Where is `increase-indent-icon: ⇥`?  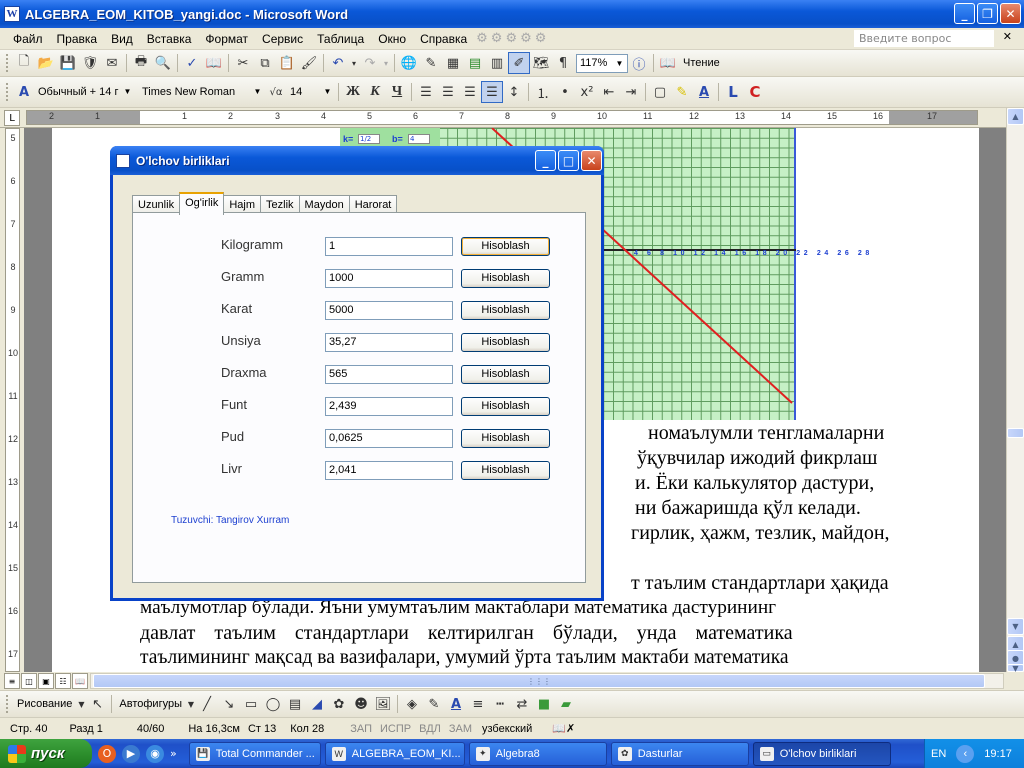
increase-indent-icon: ⇥ is located at coordinates (631, 92).